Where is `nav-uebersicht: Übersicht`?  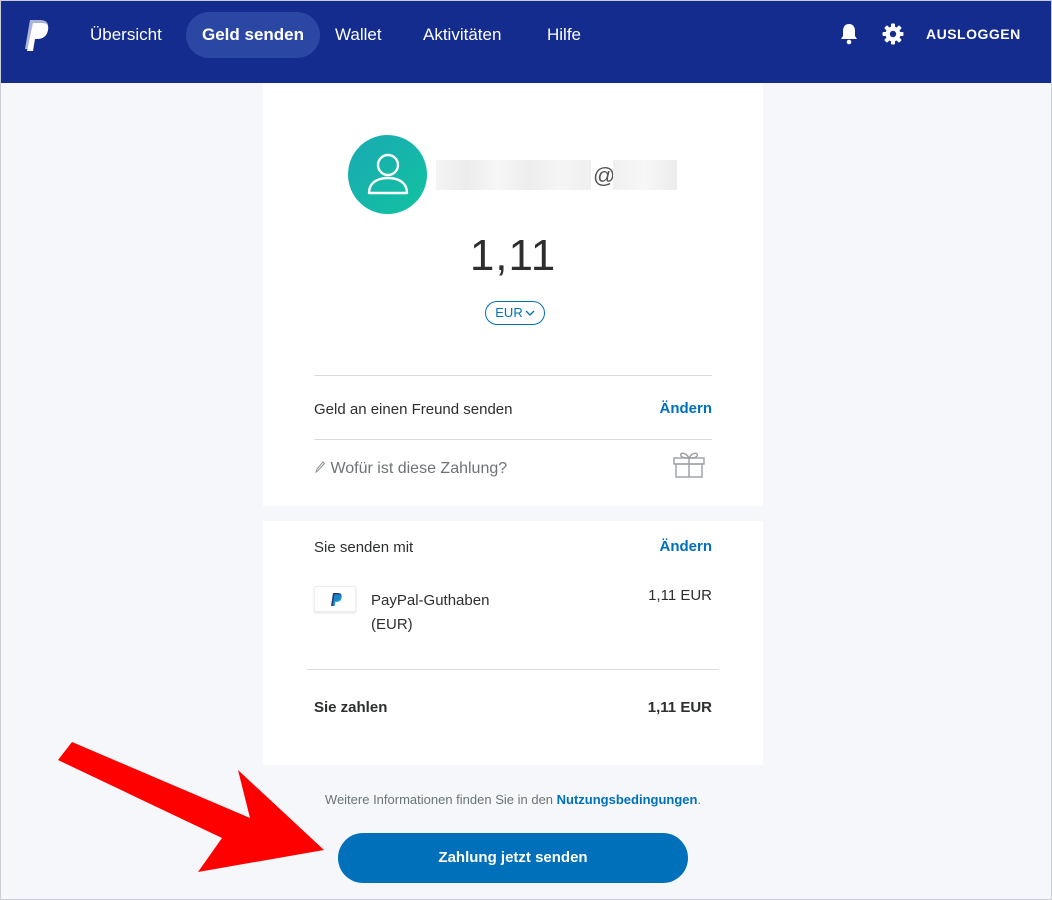
nav-uebersicht: Übersicht is located at coordinates (126, 35).